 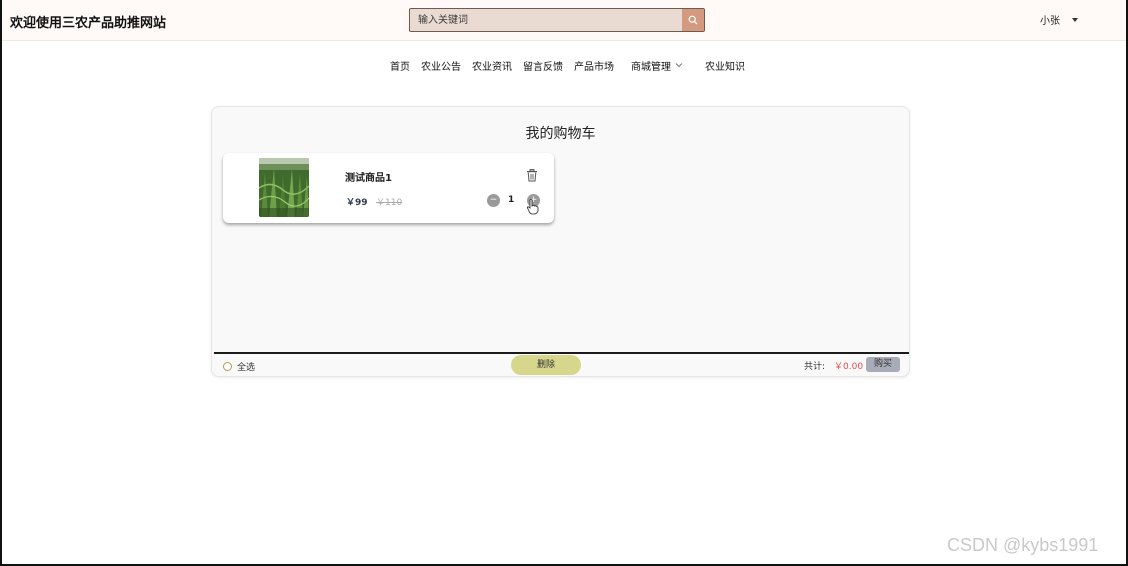 What do you see at coordinates (388, 188) in the screenshot?
I see `cart-item: 测试商品1 ￥99 ￥110 − 1 +` at bounding box center [388, 188].